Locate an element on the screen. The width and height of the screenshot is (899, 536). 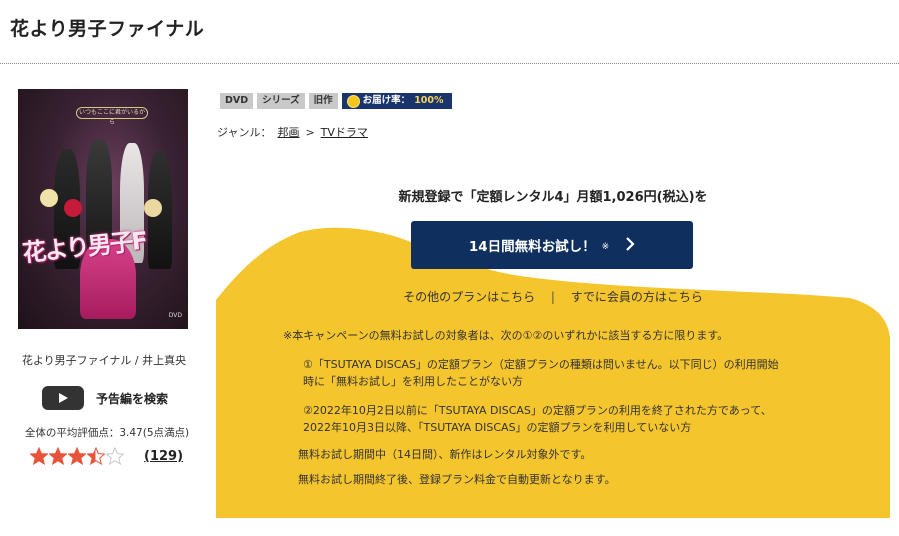
genre-label: ジャンル： is located at coordinates (244, 132).